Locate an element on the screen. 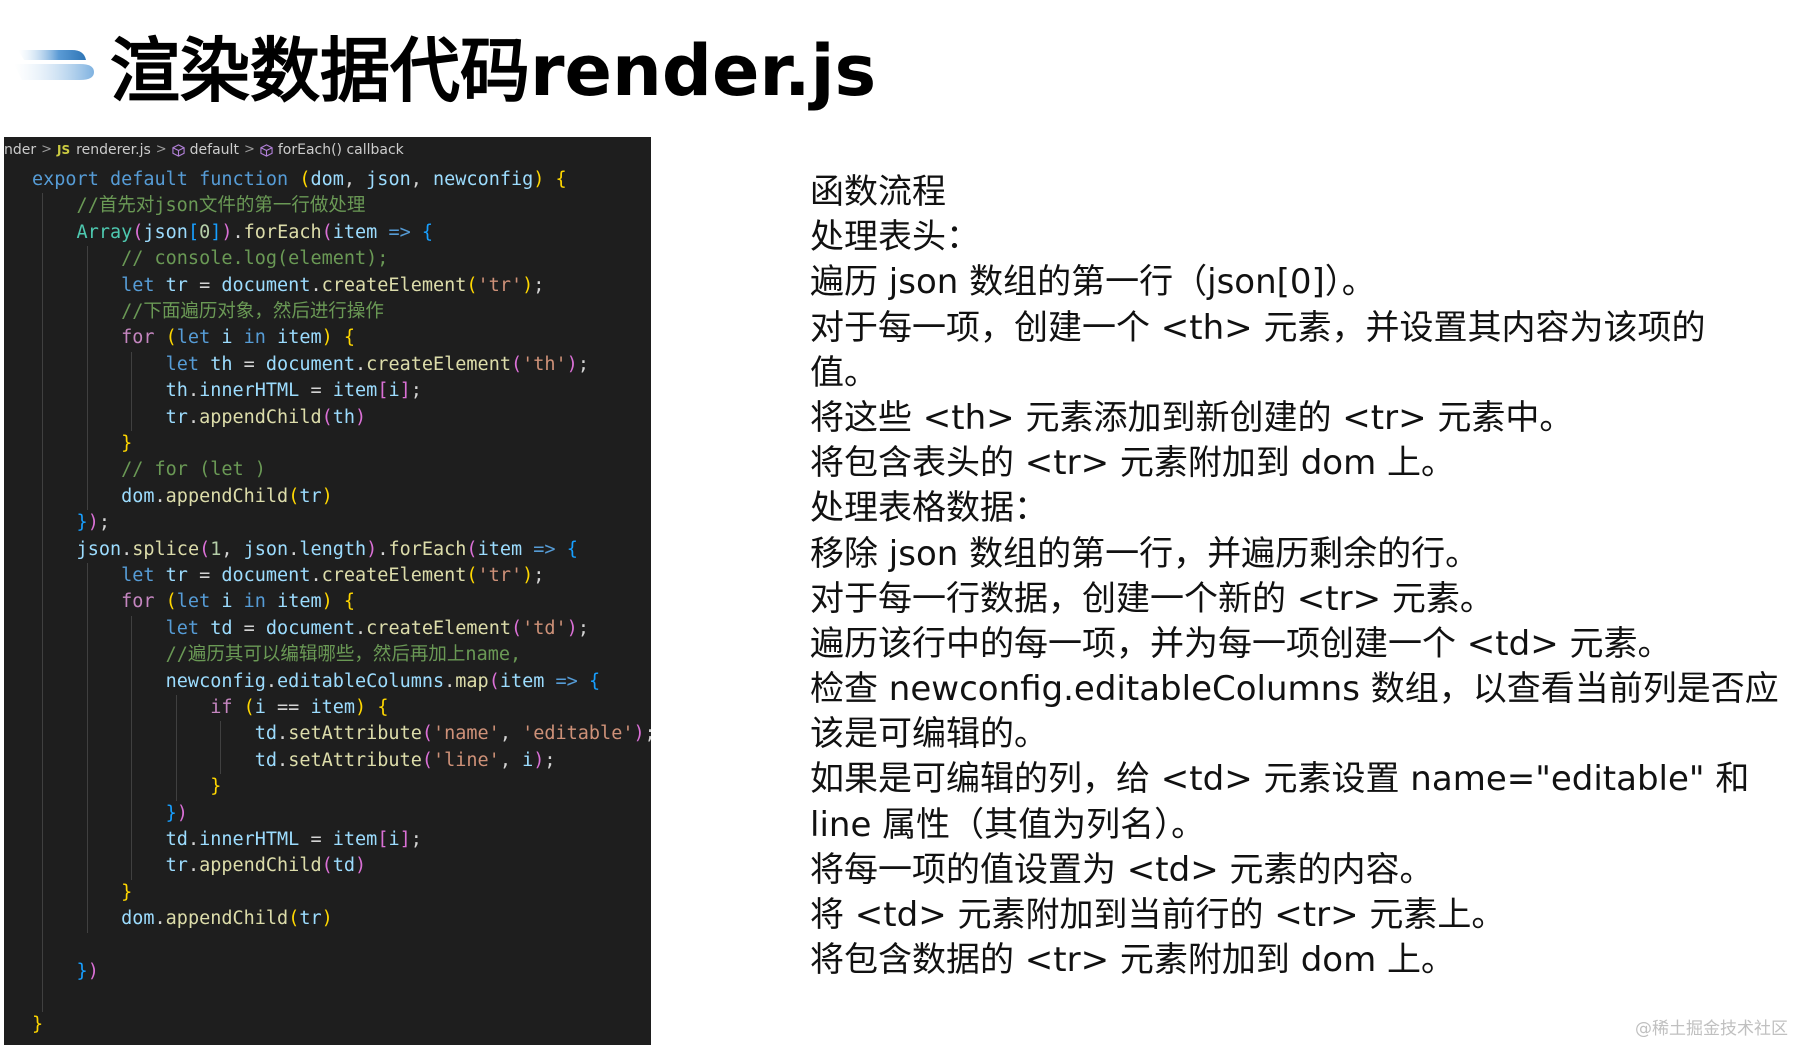 This screenshot has width=1796, height=1045. code-token: //遍历其可以编辑哪些，然后再加上name, is located at coordinates (277, 655).